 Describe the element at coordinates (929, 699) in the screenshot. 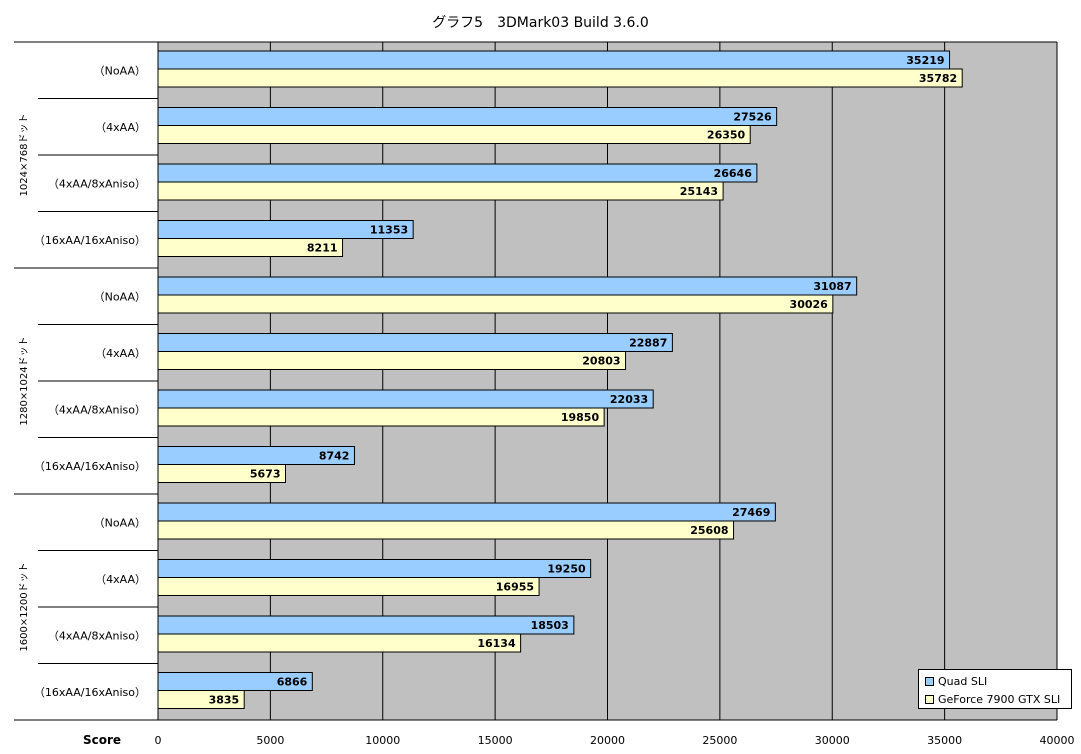

I see `legend-swatch-geforce-7900-gtx-sli` at that location.